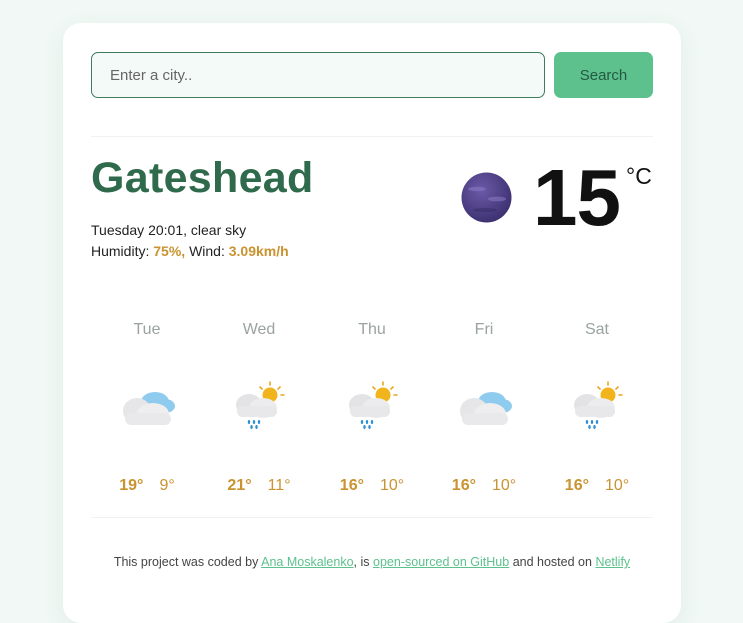 This screenshot has height=623, width=743. What do you see at coordinates (552, 562) in the screenshot?
I see `footer-between: and hosted on` at bounding box center [552, 562].